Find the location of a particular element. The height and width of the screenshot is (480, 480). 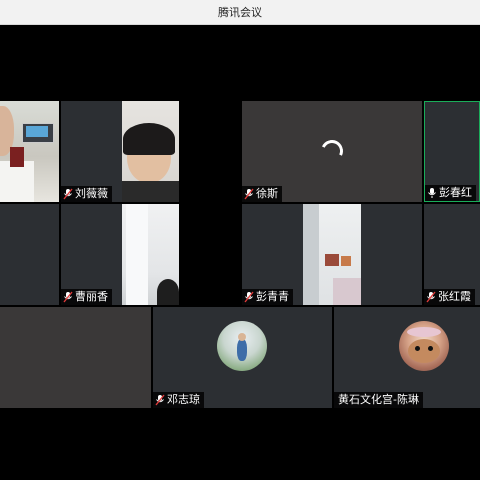

video-tile: 邓志琼 is located at coordinates (242, 357).